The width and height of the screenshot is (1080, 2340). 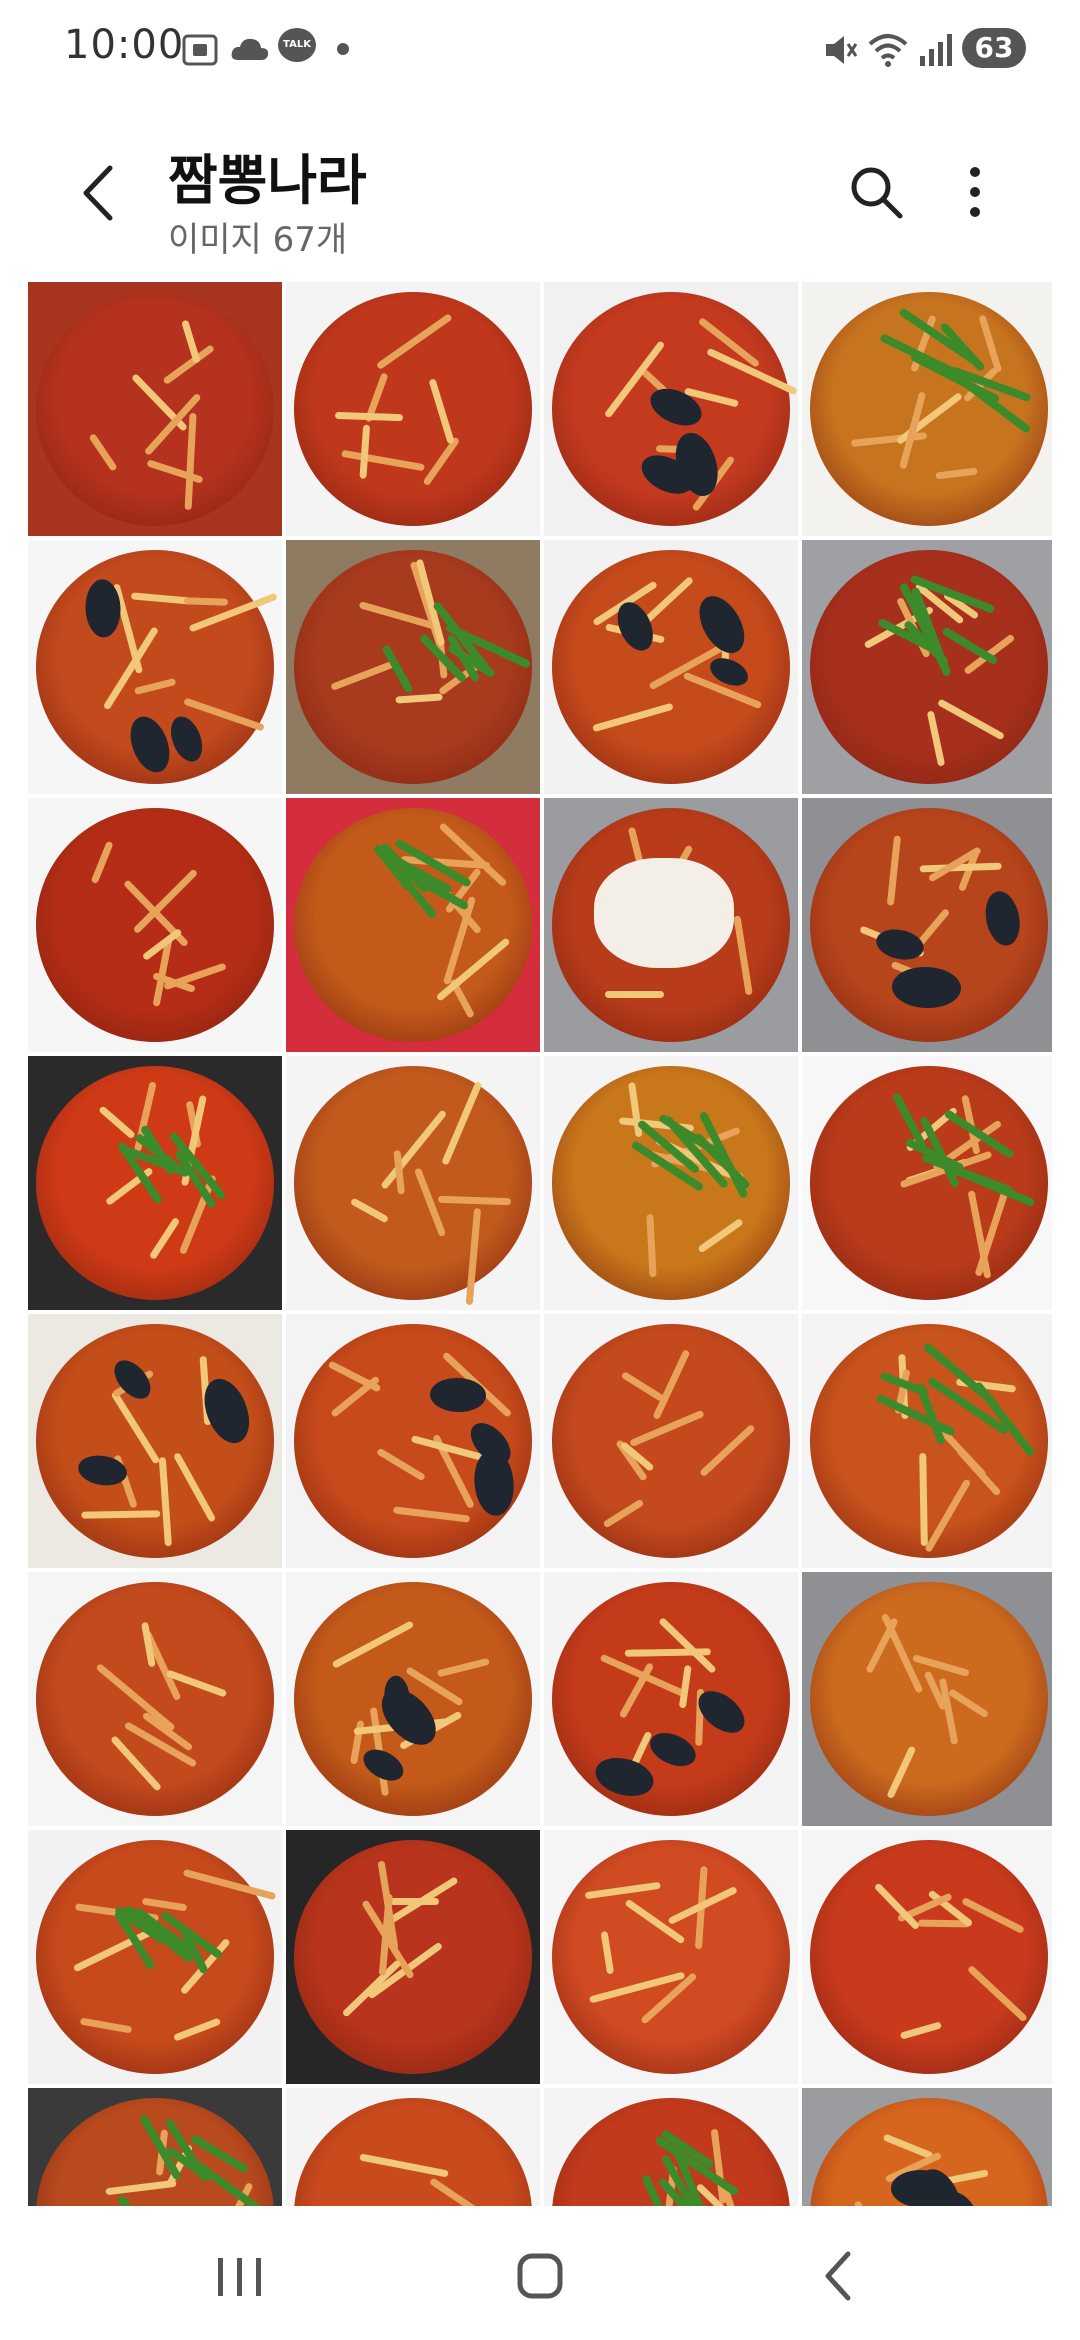 What do you see at coordinates (258, 240) in the screenshot?
I see `image-count: 이미지 67개` at bounding box center [258, 240].